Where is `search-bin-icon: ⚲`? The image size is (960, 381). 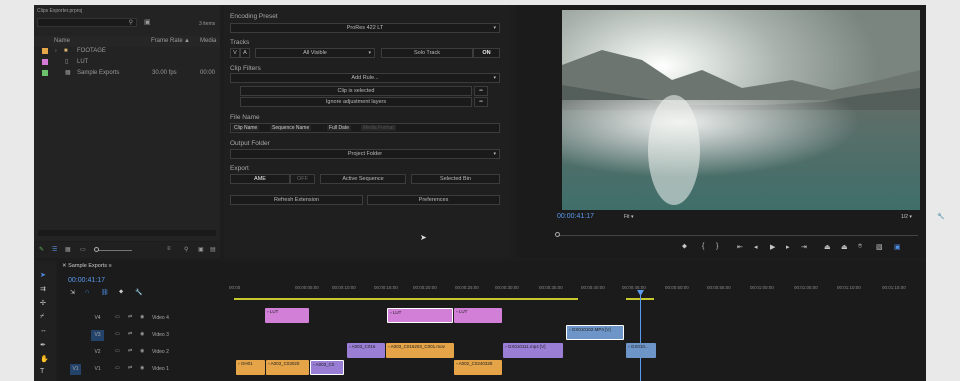 search-bin-icon: ⚲ is located at coordinates (186, 249).